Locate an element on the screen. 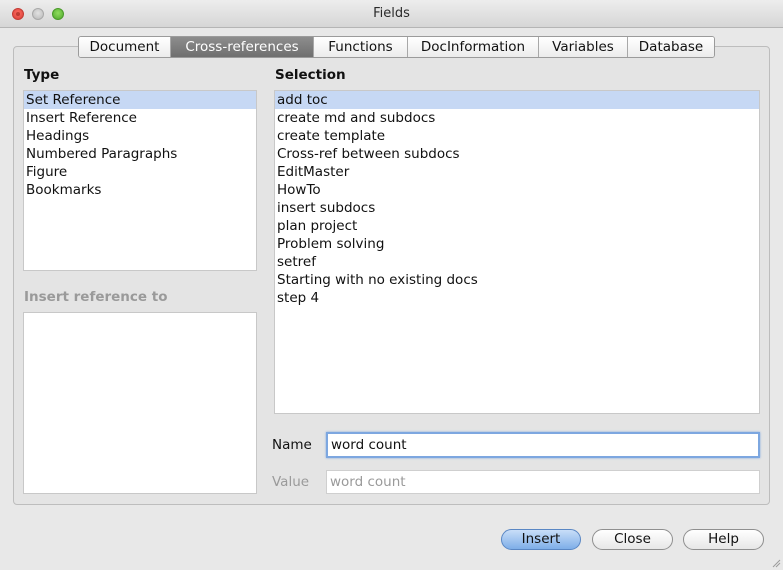 The width and height of the screenshot is (783, 570). selection-item: create template is located at coordinates (517, 136).